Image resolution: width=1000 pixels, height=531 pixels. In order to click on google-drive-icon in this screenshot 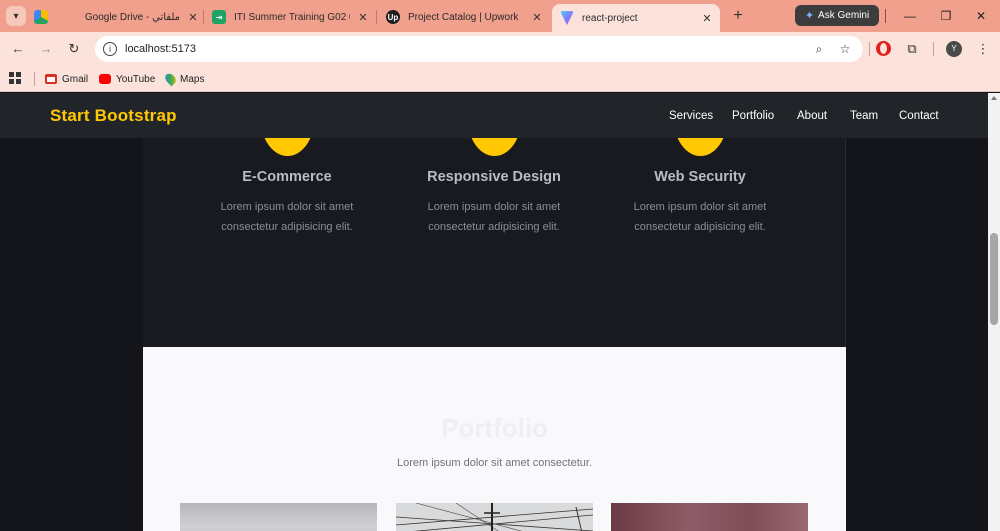, I will do `click(41, 17)`.